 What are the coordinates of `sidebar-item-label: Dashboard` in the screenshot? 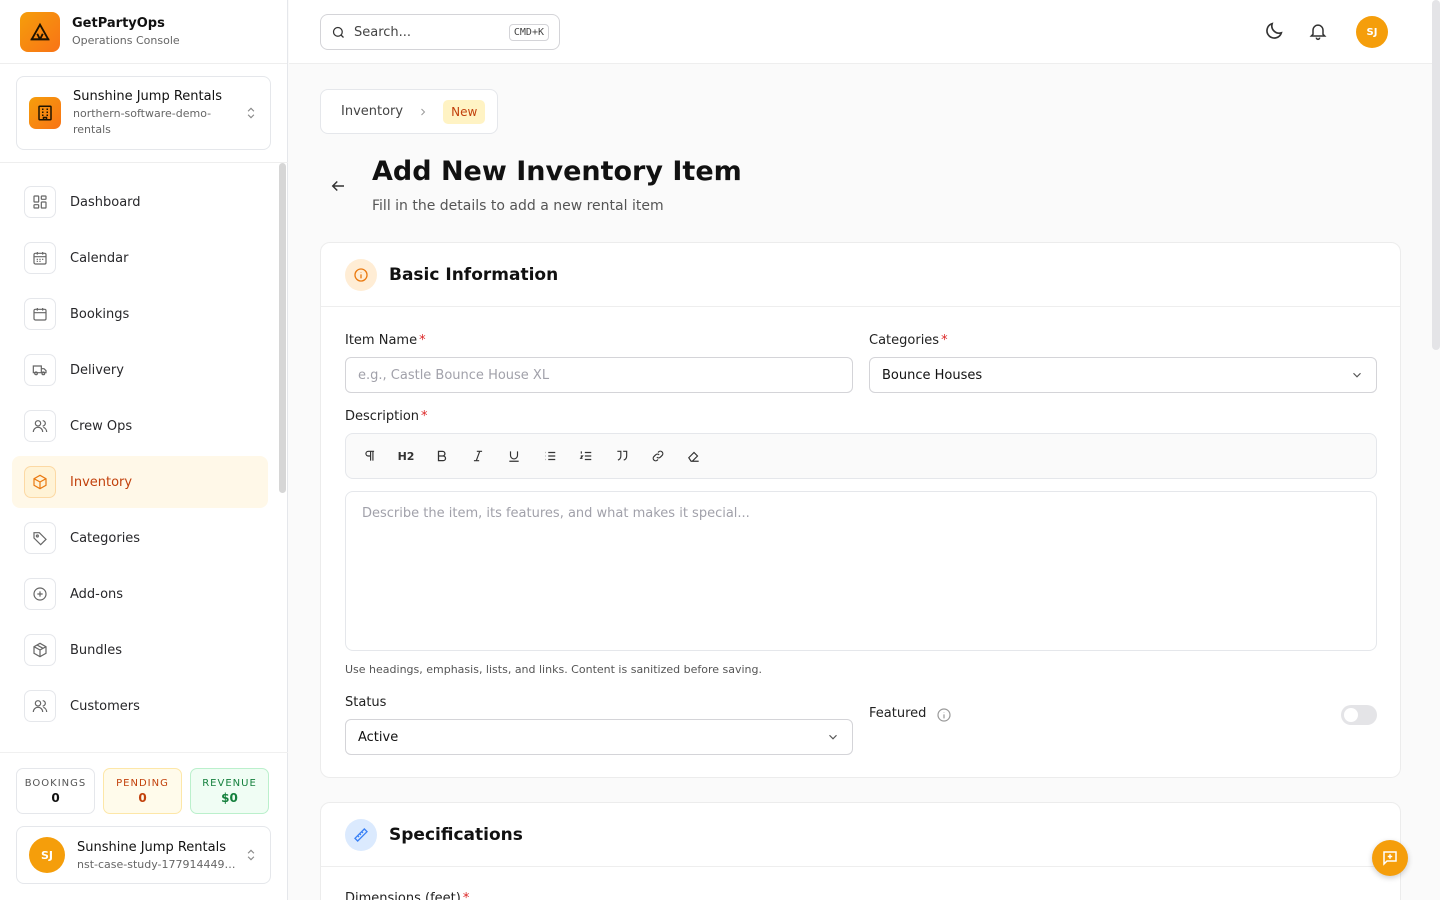 It's located at (105, 202).